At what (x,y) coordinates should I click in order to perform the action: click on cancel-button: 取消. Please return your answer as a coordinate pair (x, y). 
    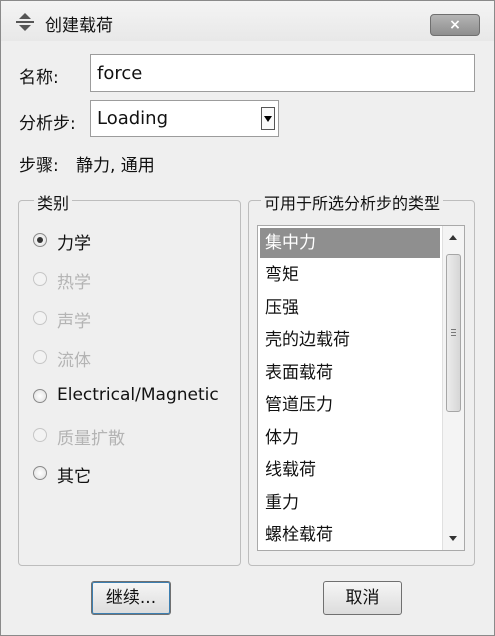
    Looking at the image, I should click on (362, 598).